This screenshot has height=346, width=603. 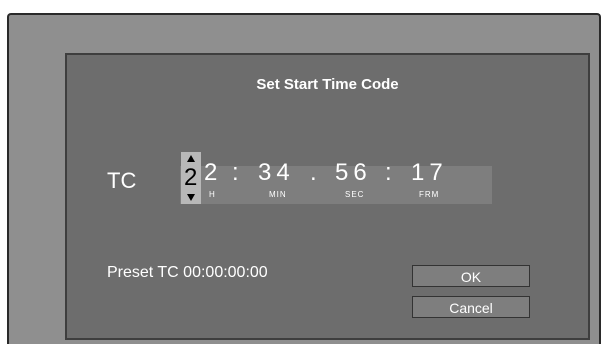 I want to click on ok-button: OK, so click(x=471, y=276).